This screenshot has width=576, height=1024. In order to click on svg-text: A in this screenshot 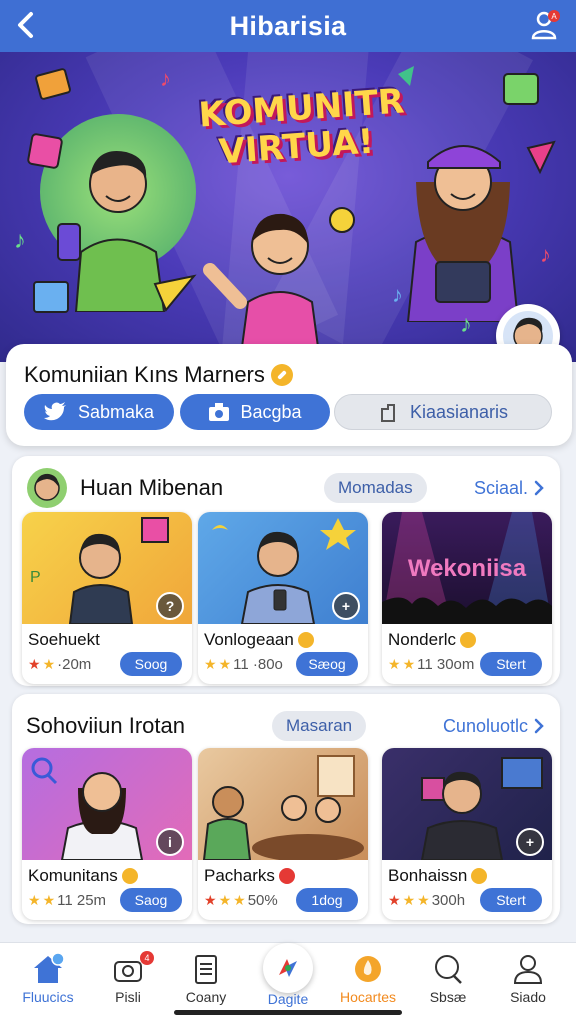, I will do `click(554, 16)`.